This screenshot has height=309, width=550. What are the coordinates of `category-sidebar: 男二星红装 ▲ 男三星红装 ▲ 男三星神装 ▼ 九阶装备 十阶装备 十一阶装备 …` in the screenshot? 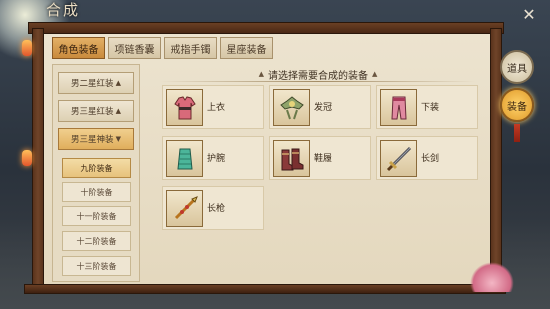 It's located at (96, 173).